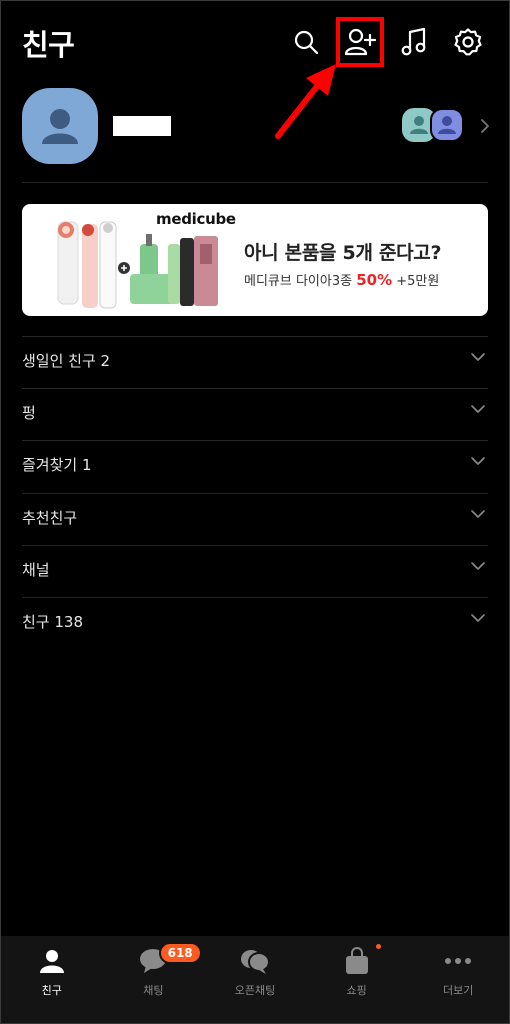  Describe the element at coordinates (51, 990) in the screenshot. I see `tab-label: 친구` at that location.